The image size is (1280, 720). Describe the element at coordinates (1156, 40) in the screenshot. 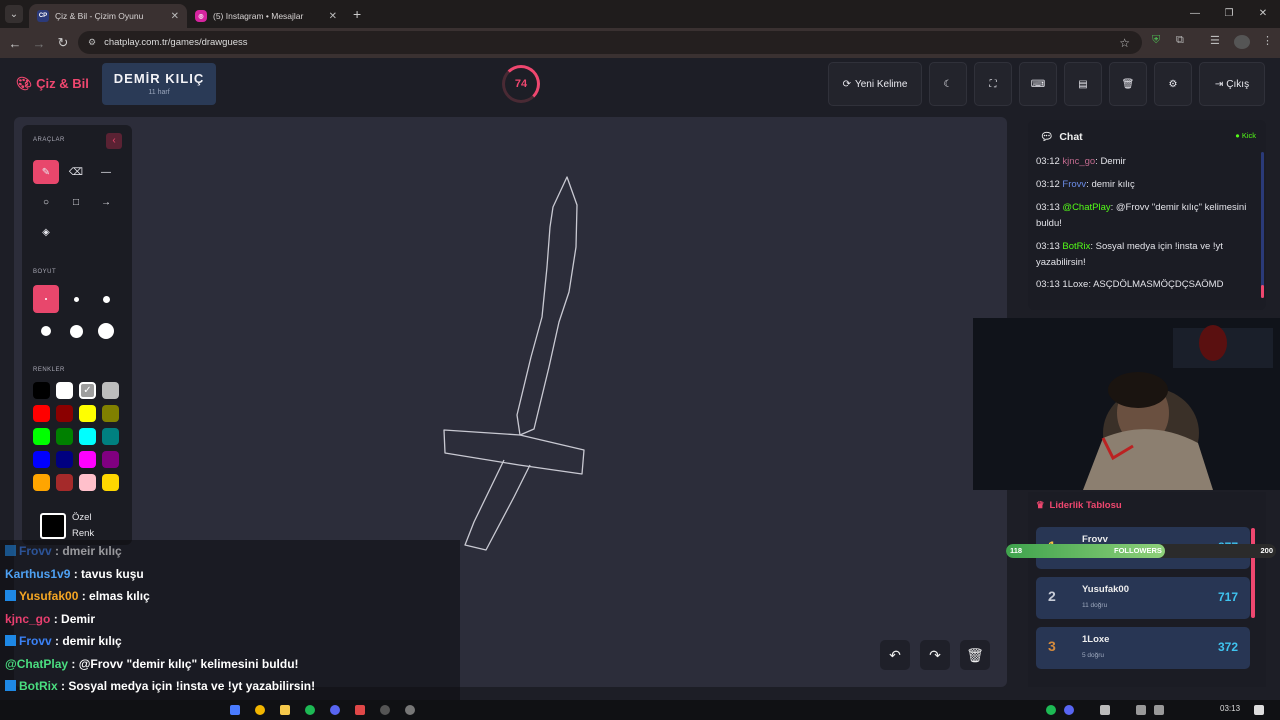

I see `shield-extension-icon: ⛨` at that location.